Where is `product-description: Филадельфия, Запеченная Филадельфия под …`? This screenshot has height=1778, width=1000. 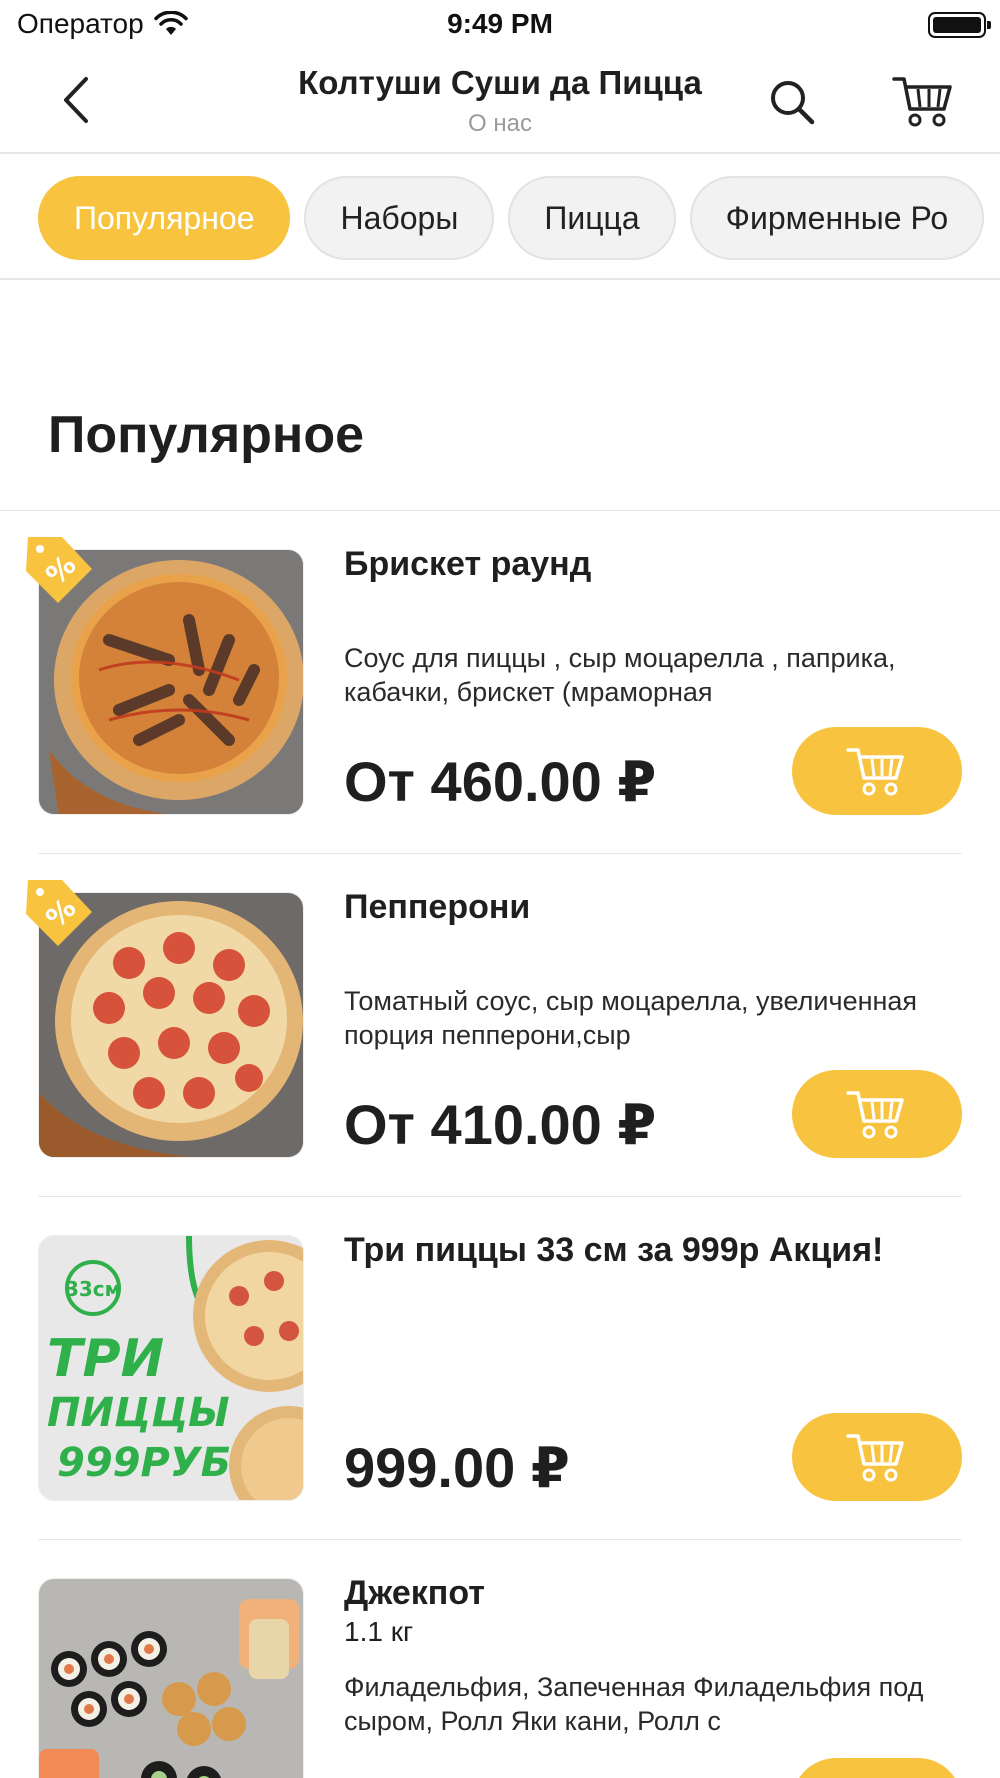
product-description: Филадельфия, Запеченная Филадельфия под … is located at coordinates (634, 1704).